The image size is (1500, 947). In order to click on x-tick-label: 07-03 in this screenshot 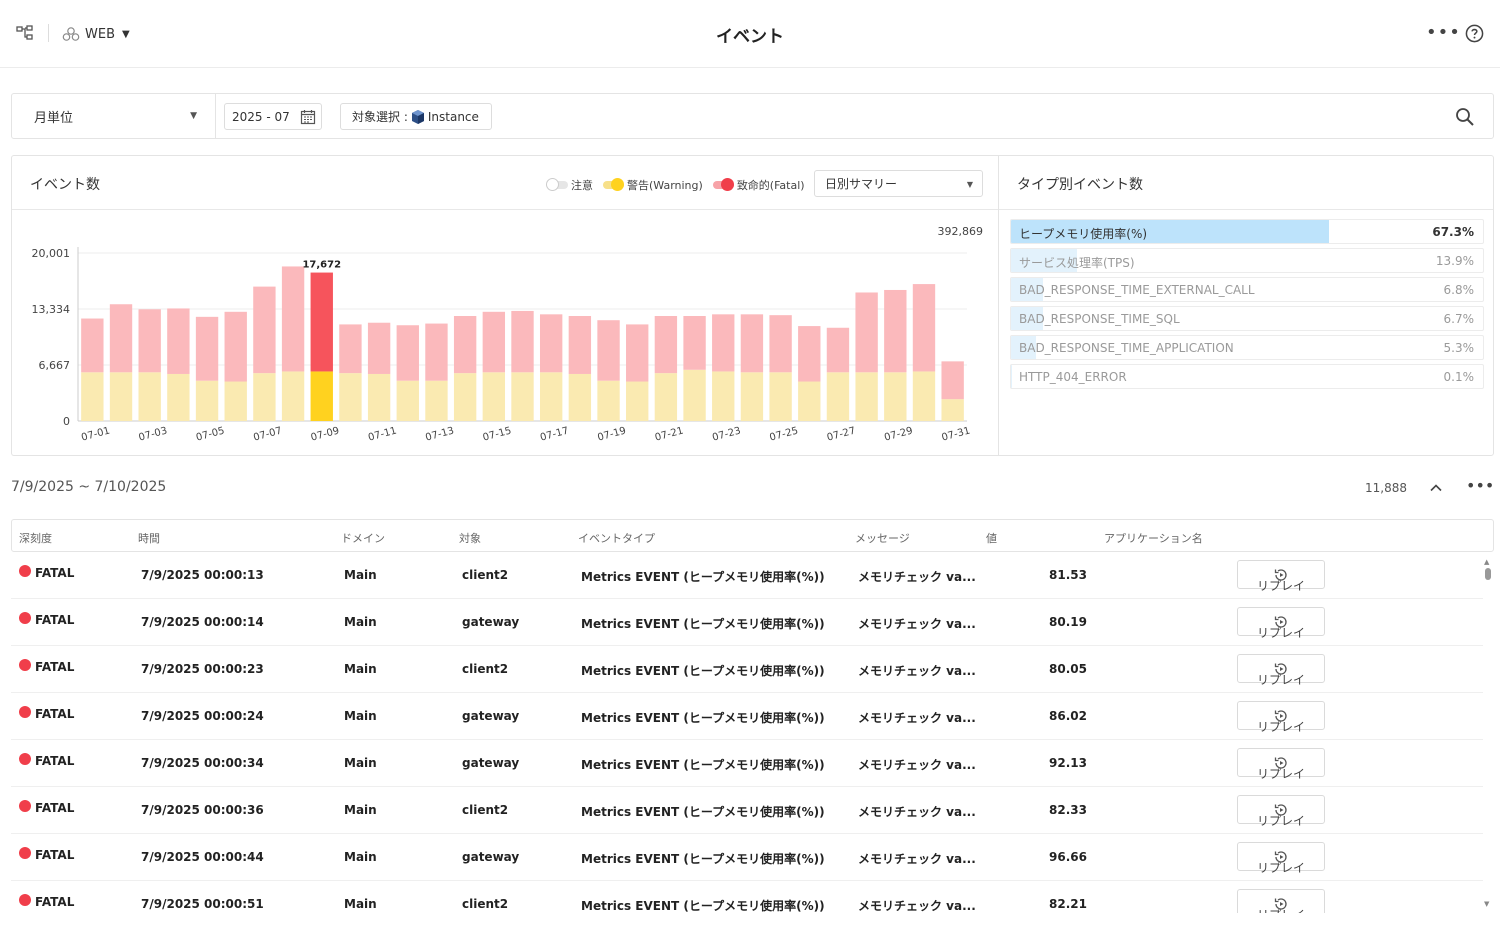, I will do `click(153, 435)`.